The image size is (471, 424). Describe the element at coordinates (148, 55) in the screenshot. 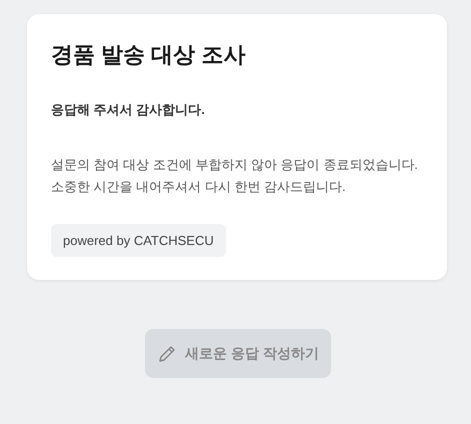

I see `survey-title: 경품 발송 대상 조사` at that location.